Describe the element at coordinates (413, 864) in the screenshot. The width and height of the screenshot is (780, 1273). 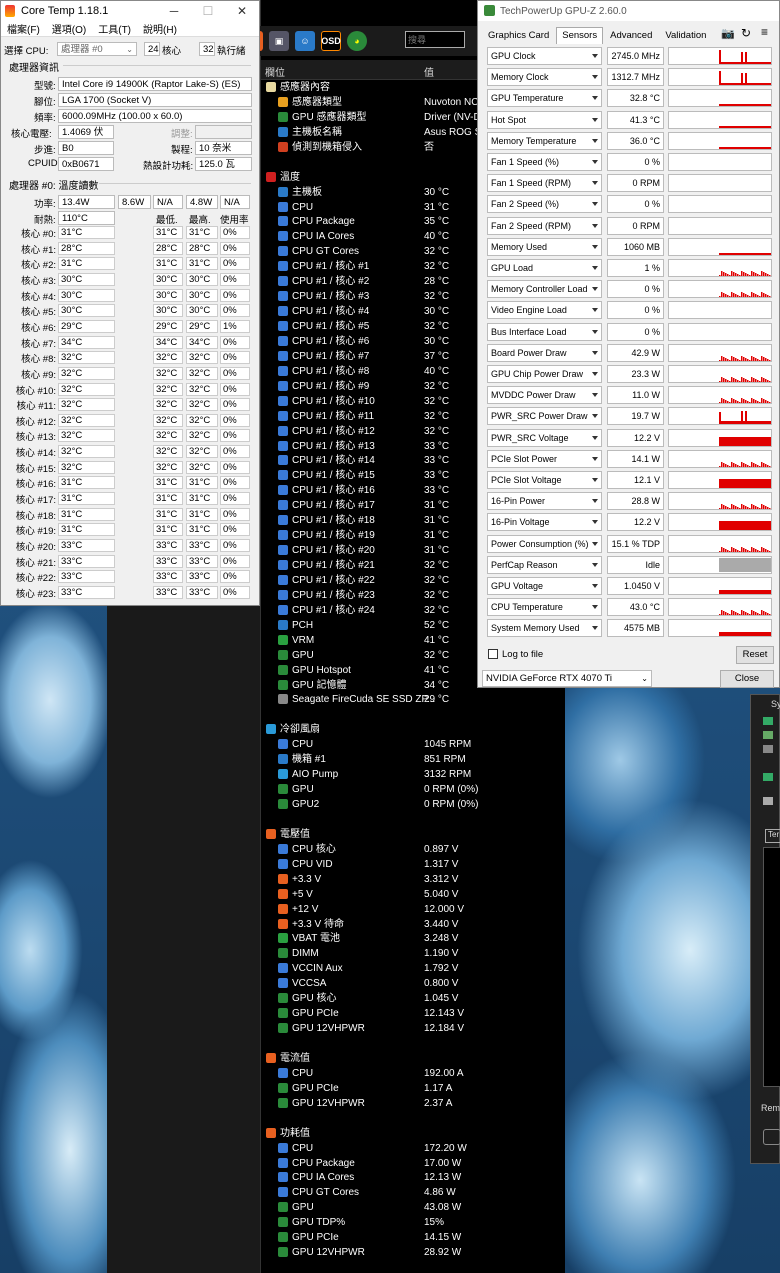
I see `sensor-row: CPU VID 1.317 V` at that location.